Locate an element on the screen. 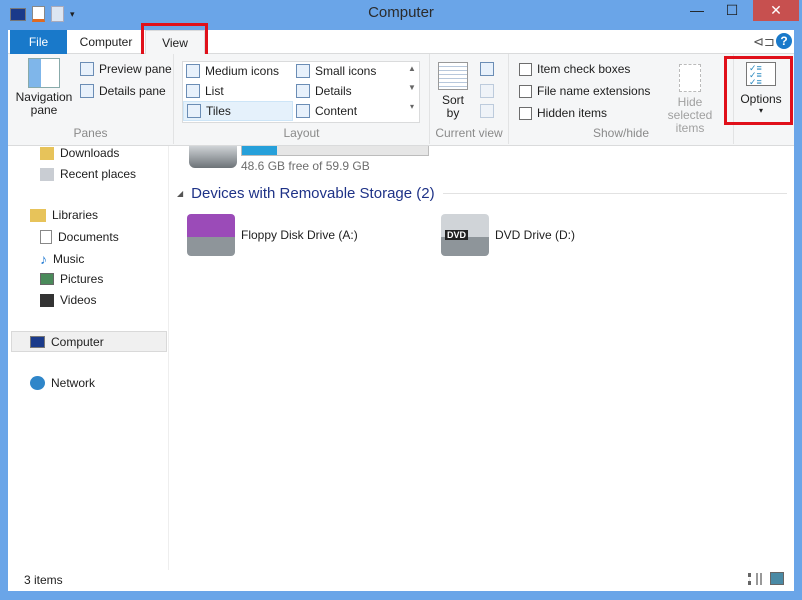 Image resolution: width=802 pixels, height=600 pixels. list-icon is located at coordinates (193, 91).